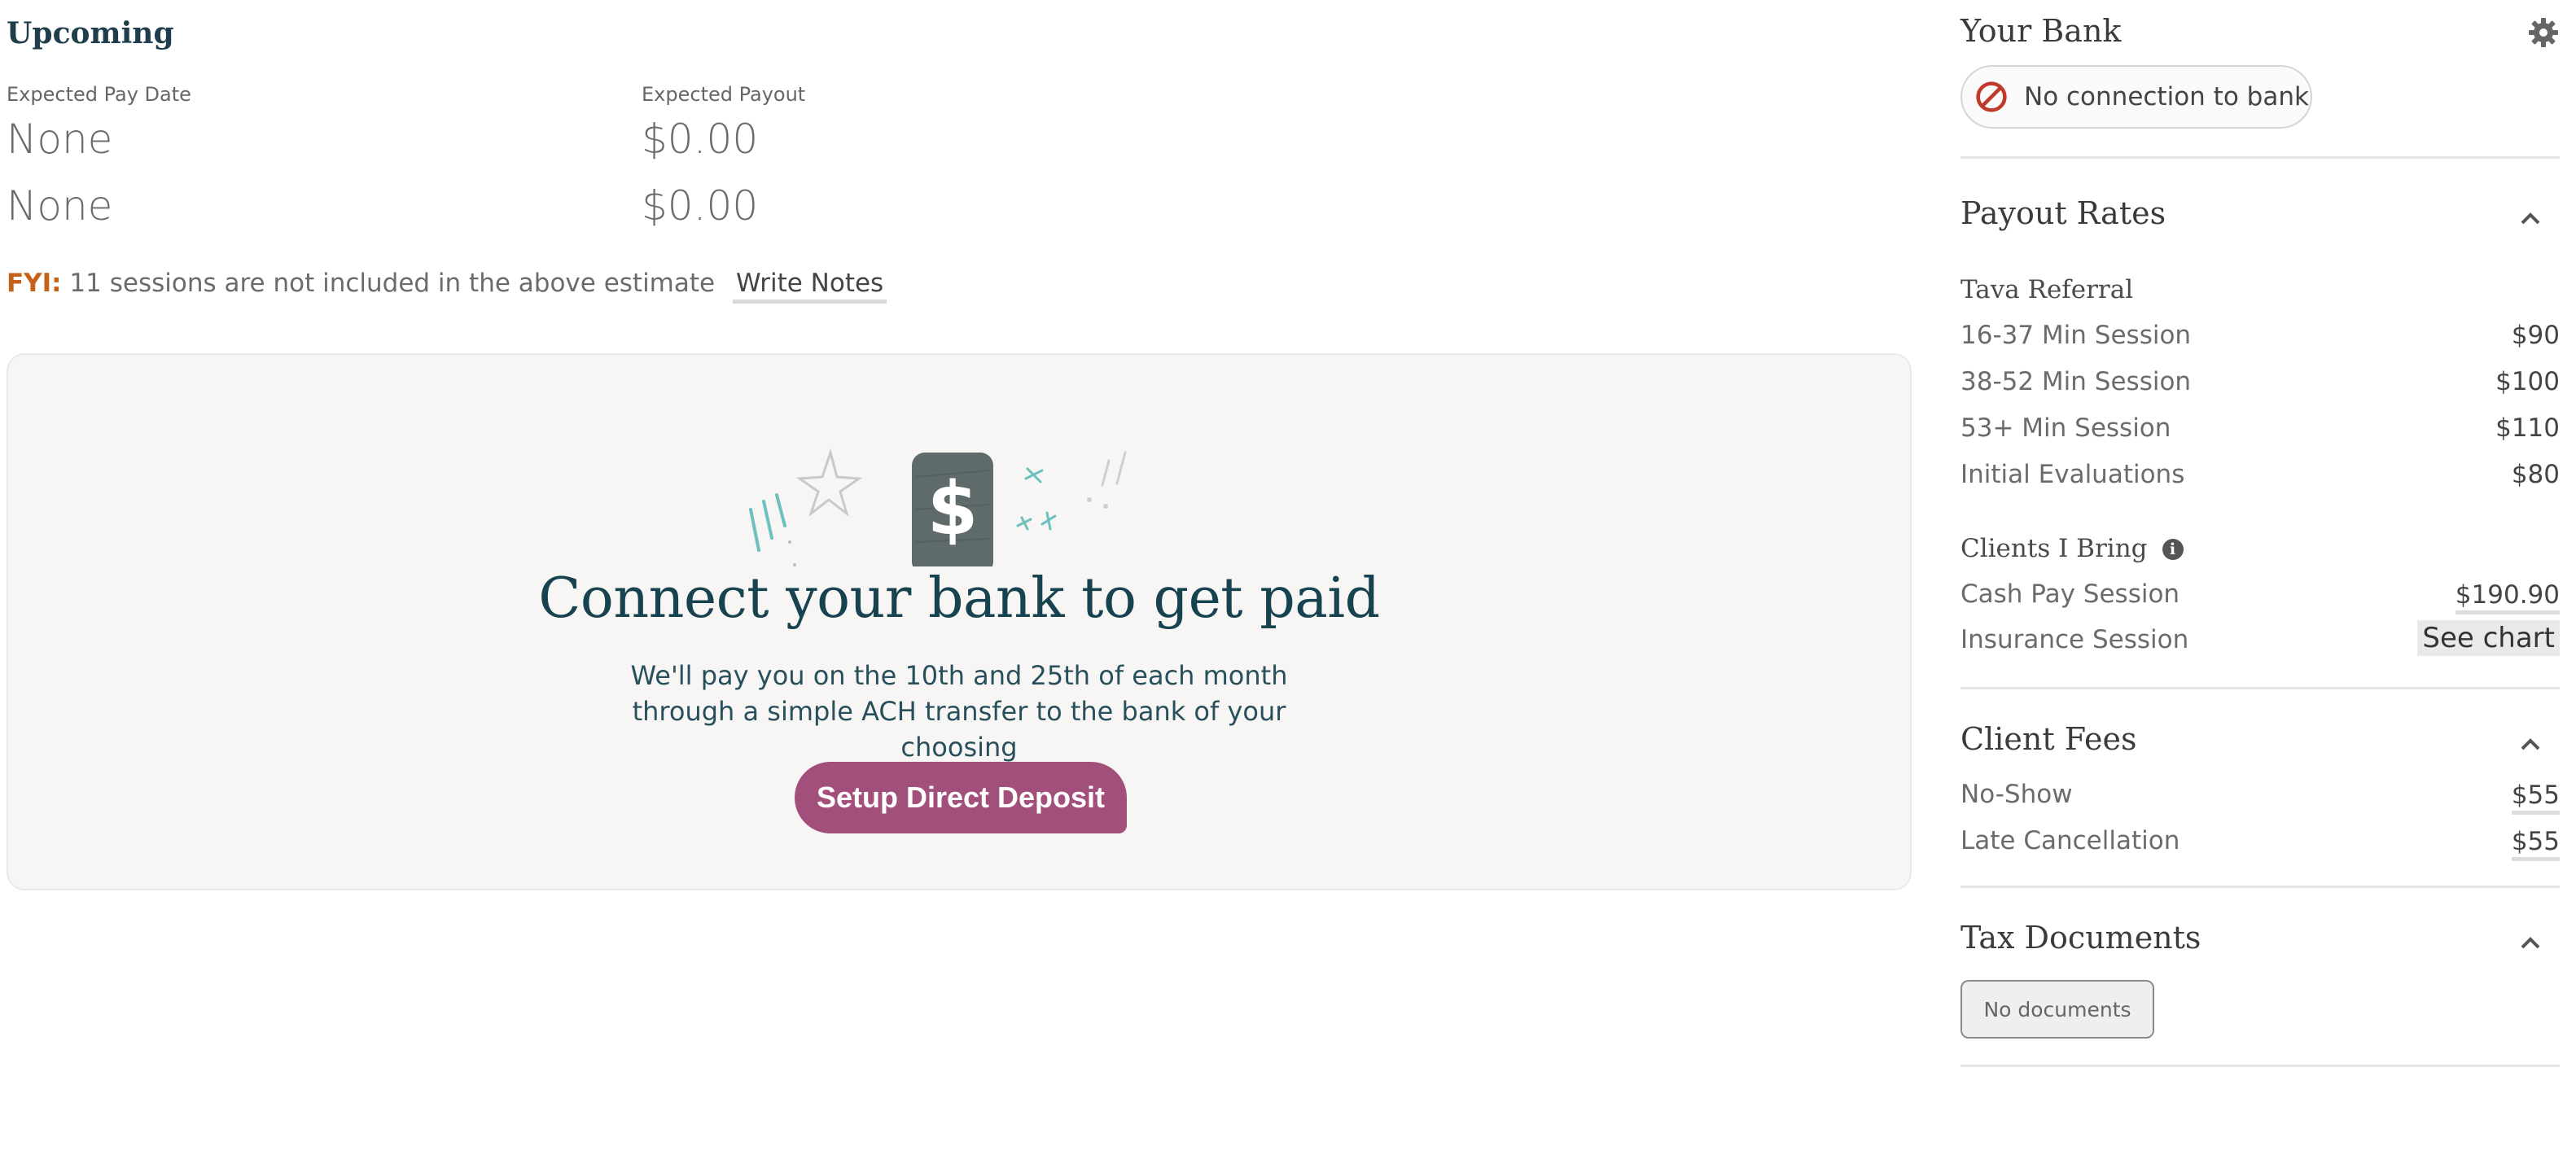  I want to click on rate-label: 16-37 Min Session, so click(2076, 335).